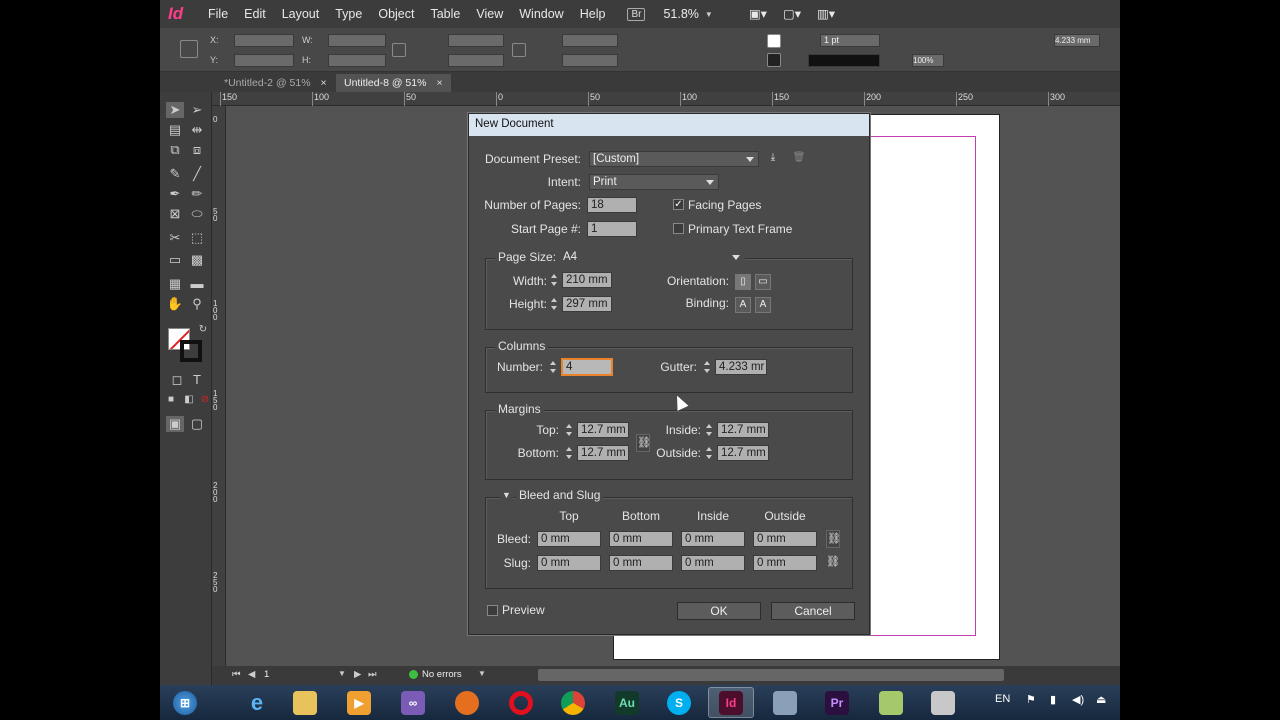  What do you see at coordinates (189, 49) in the screenshot?
I see `reference-point-icon` at bounding box center [189, 49].